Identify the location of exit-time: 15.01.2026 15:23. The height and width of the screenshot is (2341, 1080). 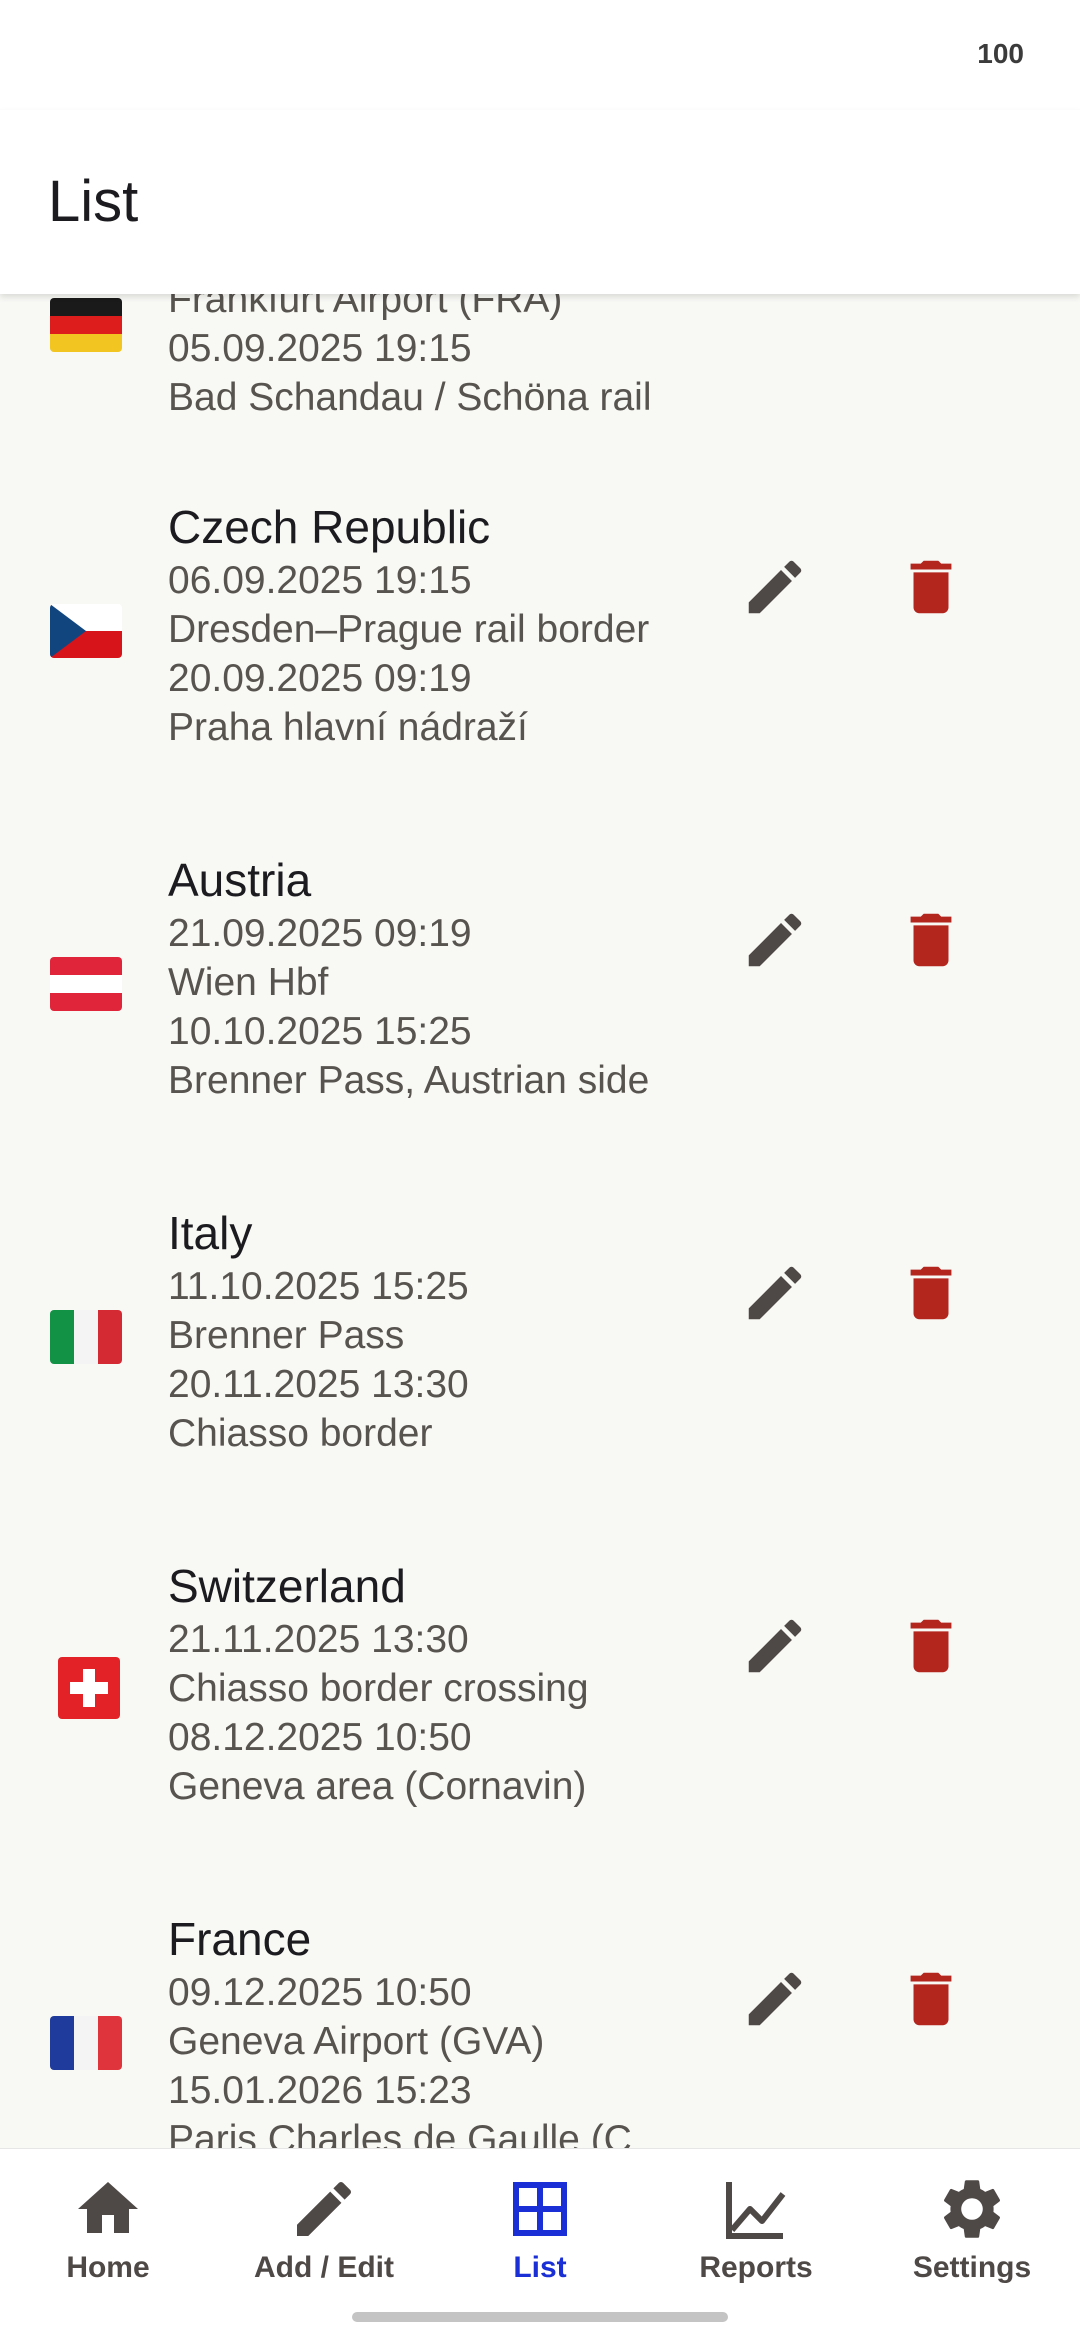
(320, 2090).